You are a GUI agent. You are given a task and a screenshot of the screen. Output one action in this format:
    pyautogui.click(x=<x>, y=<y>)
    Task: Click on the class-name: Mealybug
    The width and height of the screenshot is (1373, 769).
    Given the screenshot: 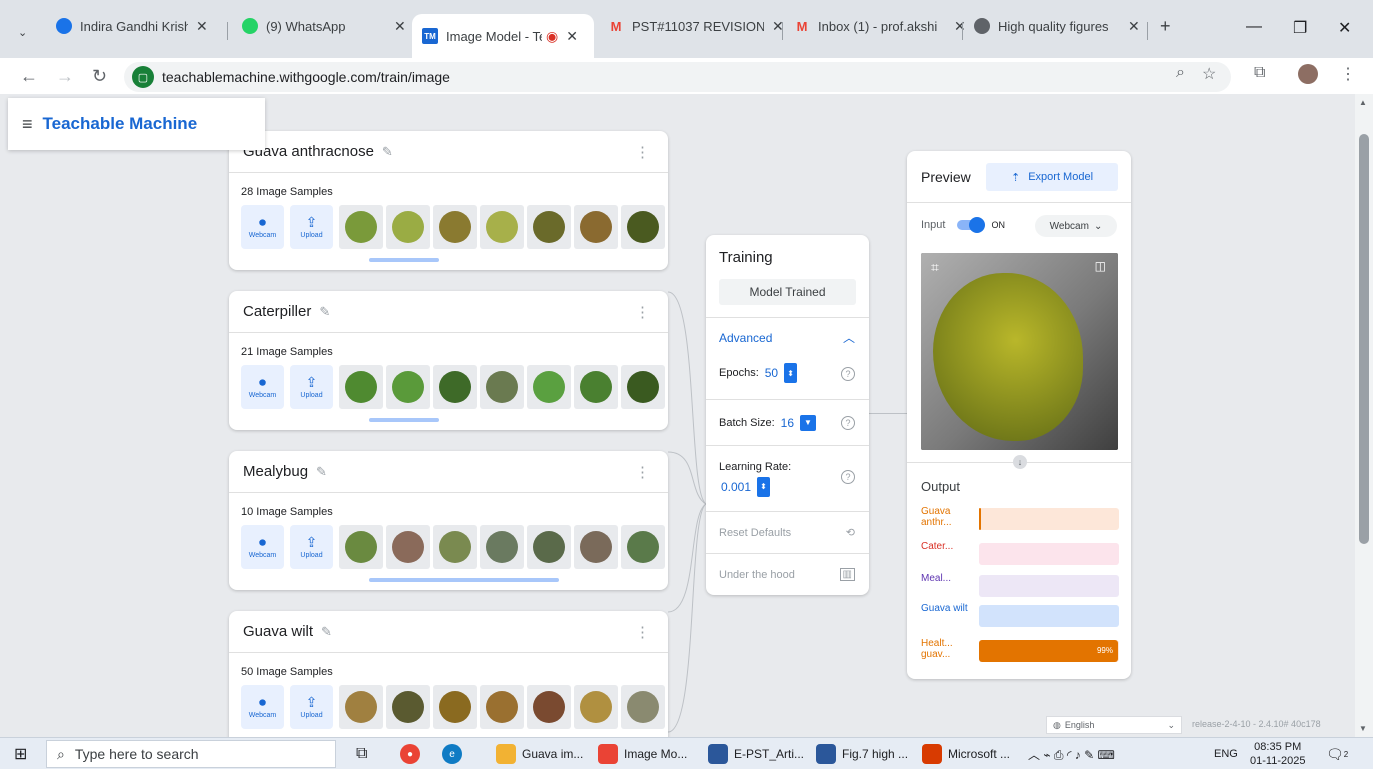 What is the action you would take?
    pyautogui.click(x=275, y=471)
    